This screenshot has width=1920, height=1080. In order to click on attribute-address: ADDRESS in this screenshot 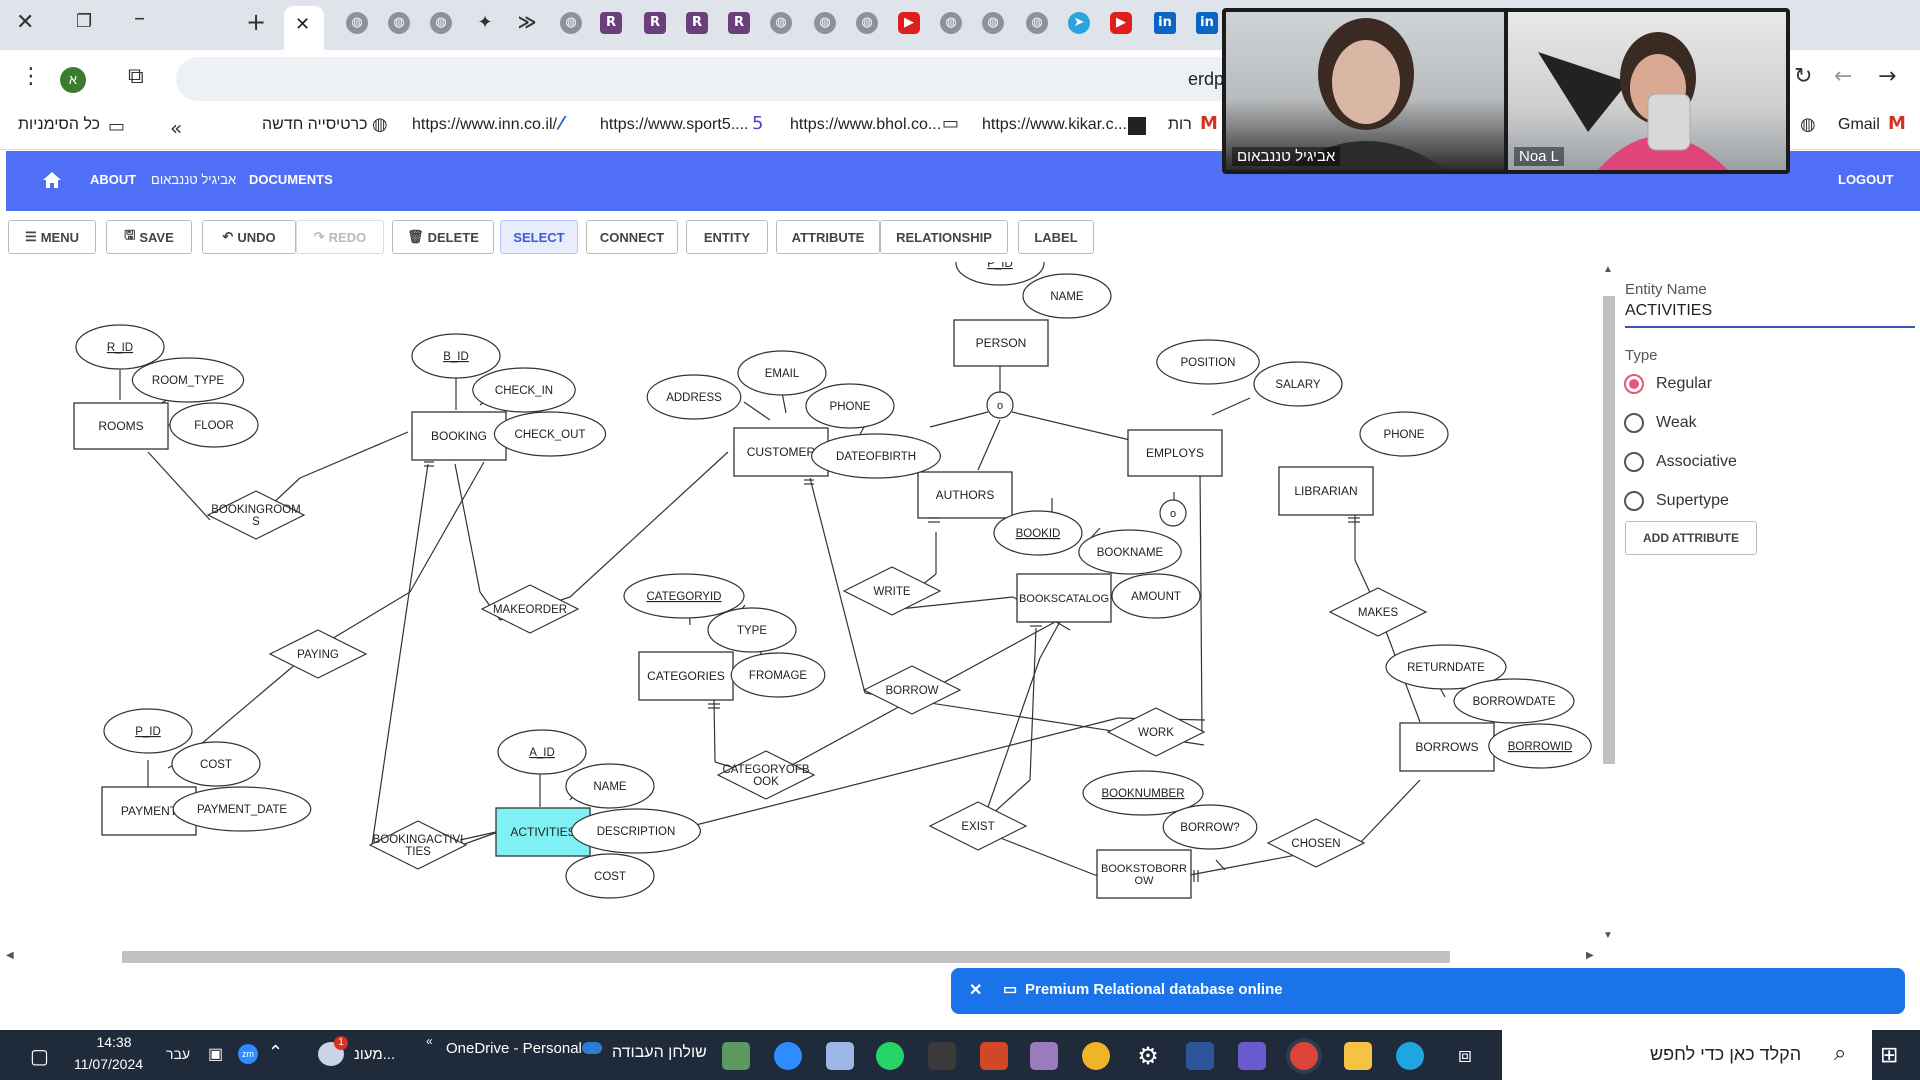, I will do `click(694, 397)`.